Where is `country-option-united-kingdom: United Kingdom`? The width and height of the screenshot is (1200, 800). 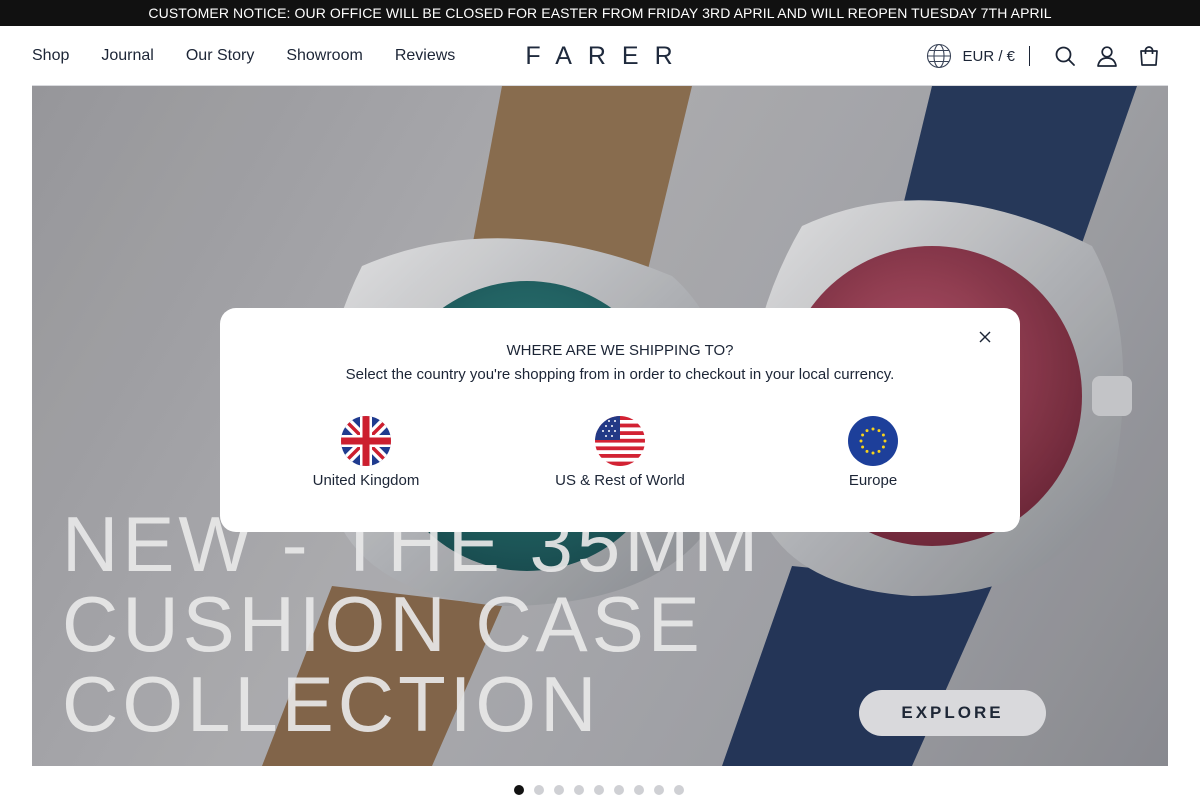
country-option-united-kingdom: United Kingdom is located at coordinates (366, 452).